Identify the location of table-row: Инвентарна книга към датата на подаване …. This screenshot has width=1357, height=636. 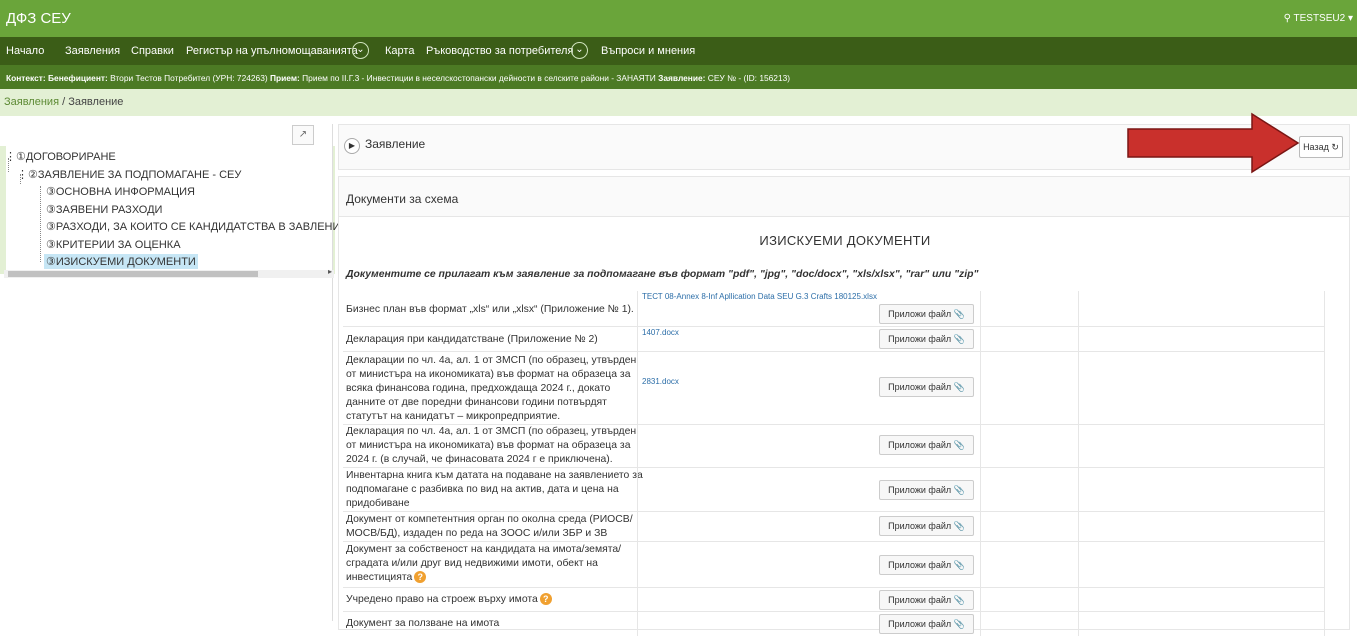
(834, 490).